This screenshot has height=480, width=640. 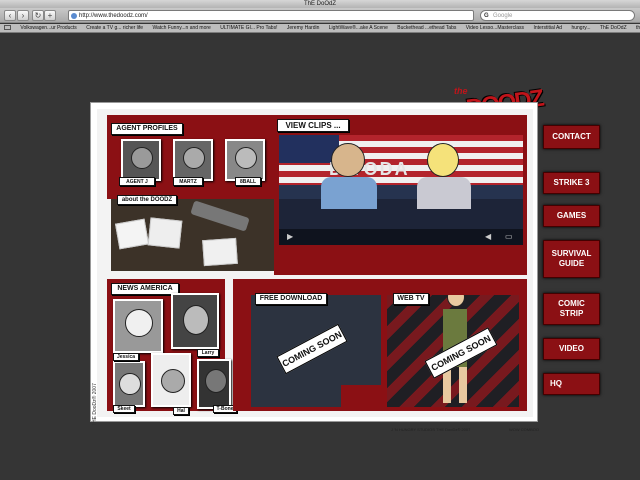 I want to click on volume-icon: ◀, so click(x=488, y=236).